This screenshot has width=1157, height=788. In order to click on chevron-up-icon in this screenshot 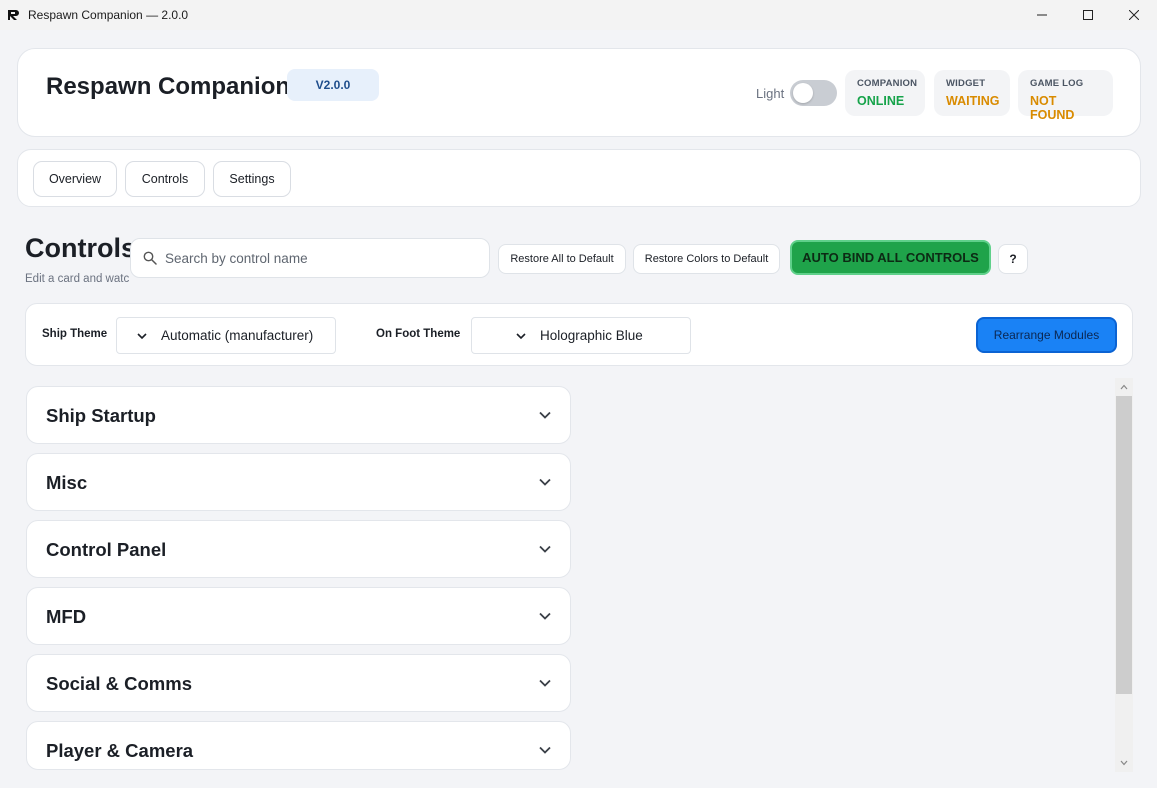, I will do `click(1124, 387)`.